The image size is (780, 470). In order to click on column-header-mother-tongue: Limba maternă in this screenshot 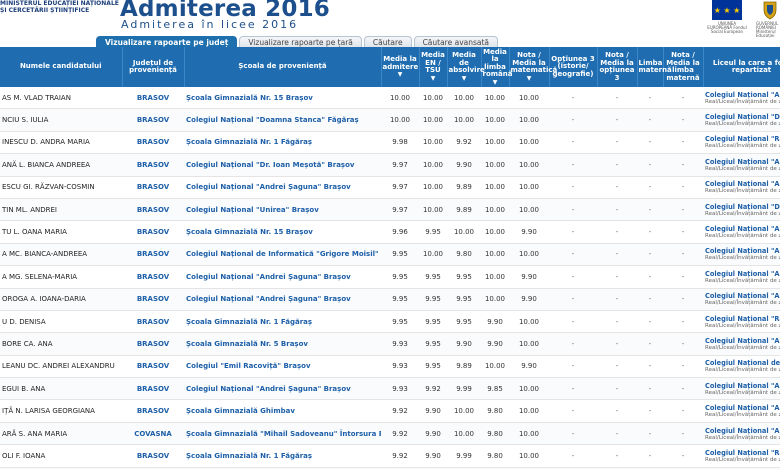, I will do `click(654, 67)`.